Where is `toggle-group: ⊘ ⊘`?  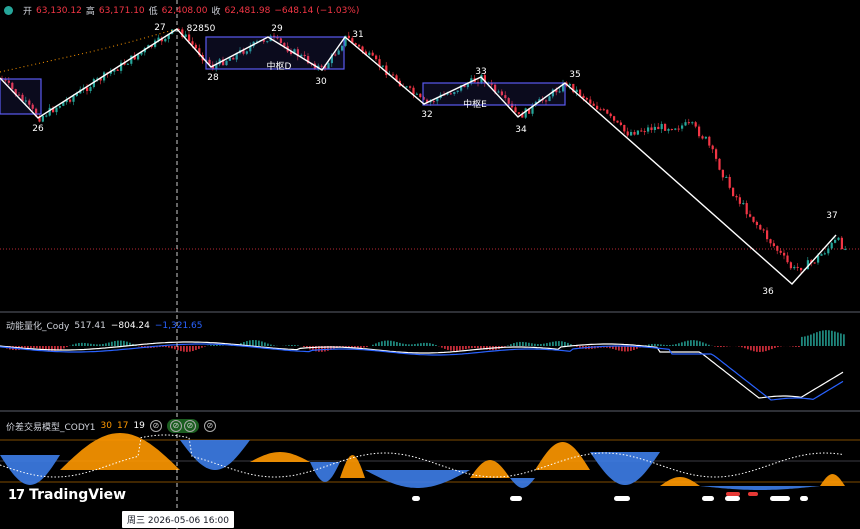 toggle-group: ⊘ ⊘ is located at coordinates (182, 426).